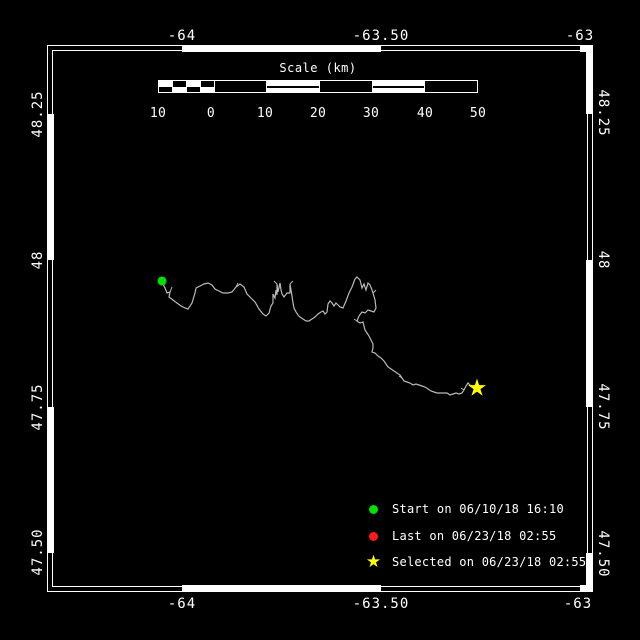  I want to click on start-dot-icon, so click(373, 509).